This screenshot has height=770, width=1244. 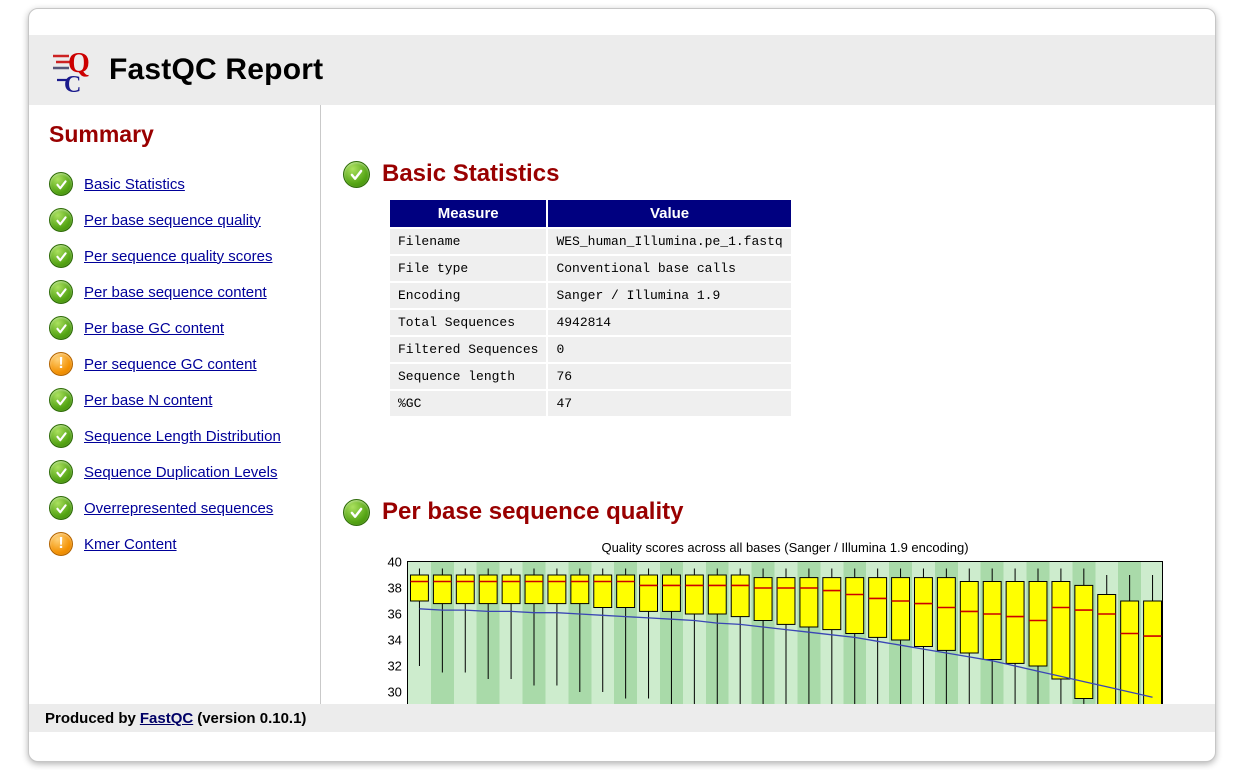 What do you see at coordinates (175, 292) in the screenshot?
I see `sidebar-link: Per base sequence content` at bounding box center [175, 292].